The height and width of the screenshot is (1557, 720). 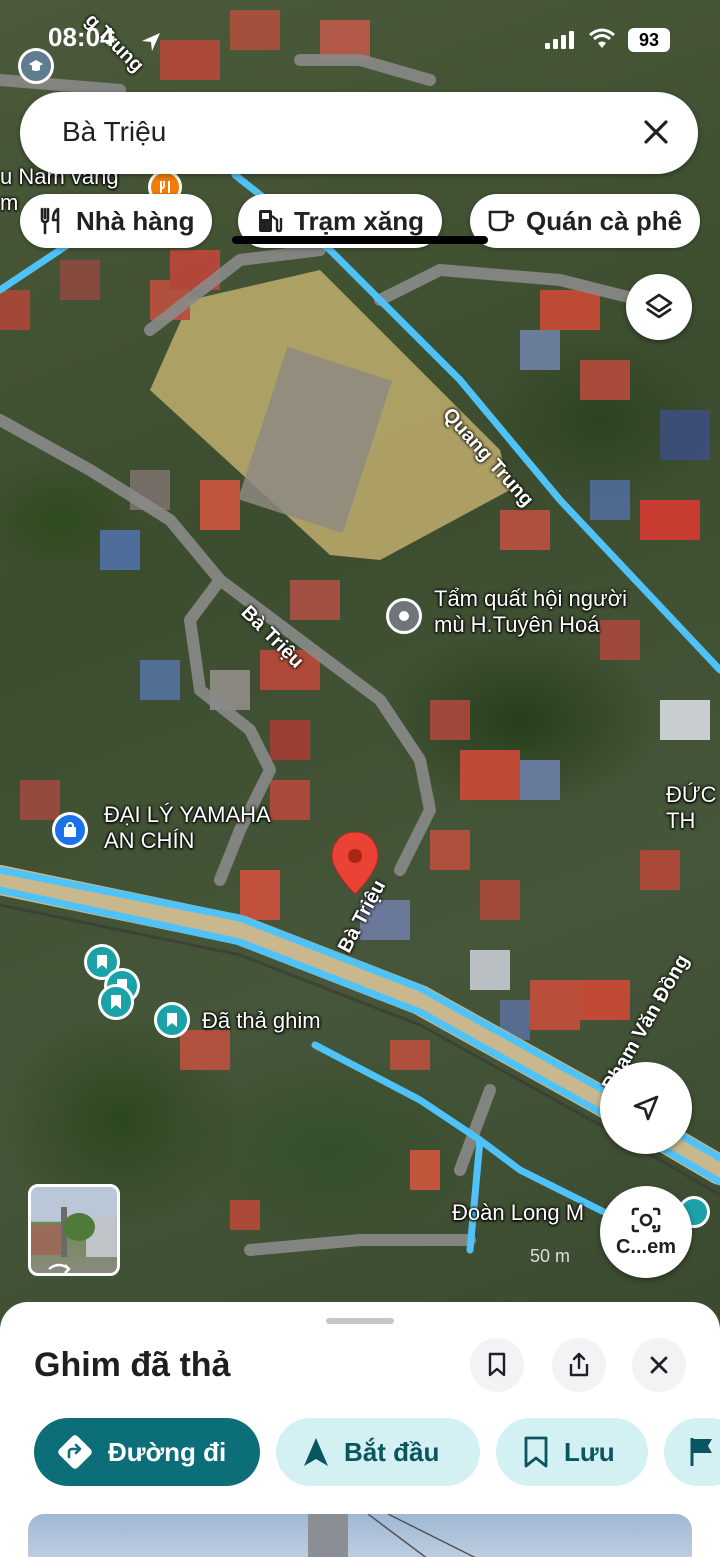 I want to click on massage-place-label: Tẩm quất hội người mù H.Tuyên Hoá, so click(x=530, y=612).